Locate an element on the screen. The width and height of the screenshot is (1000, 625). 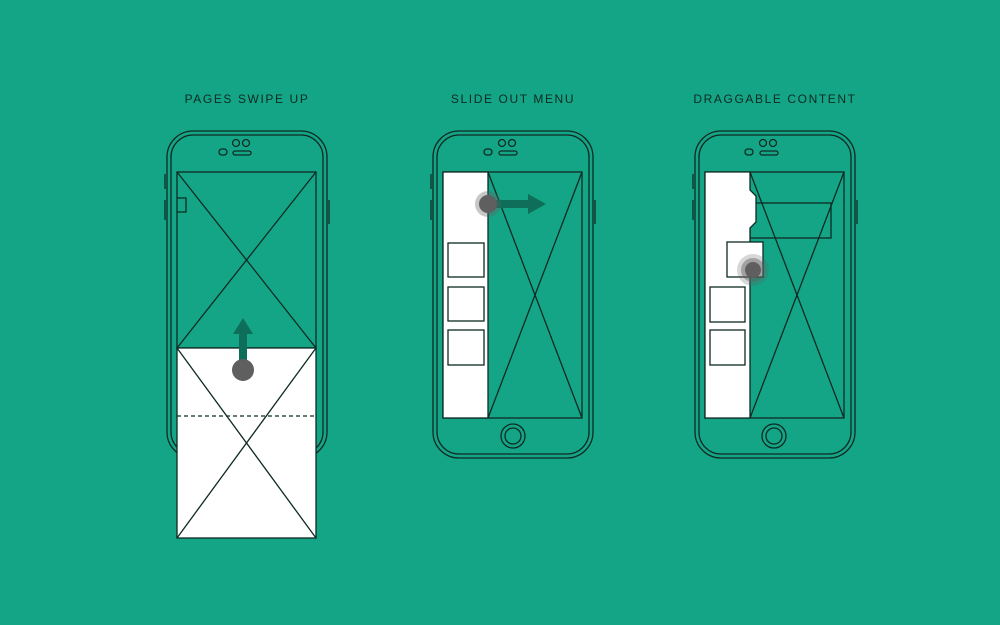
caption-drag: DRAGGABLE CONTENT is located at coordinates (775, 99).